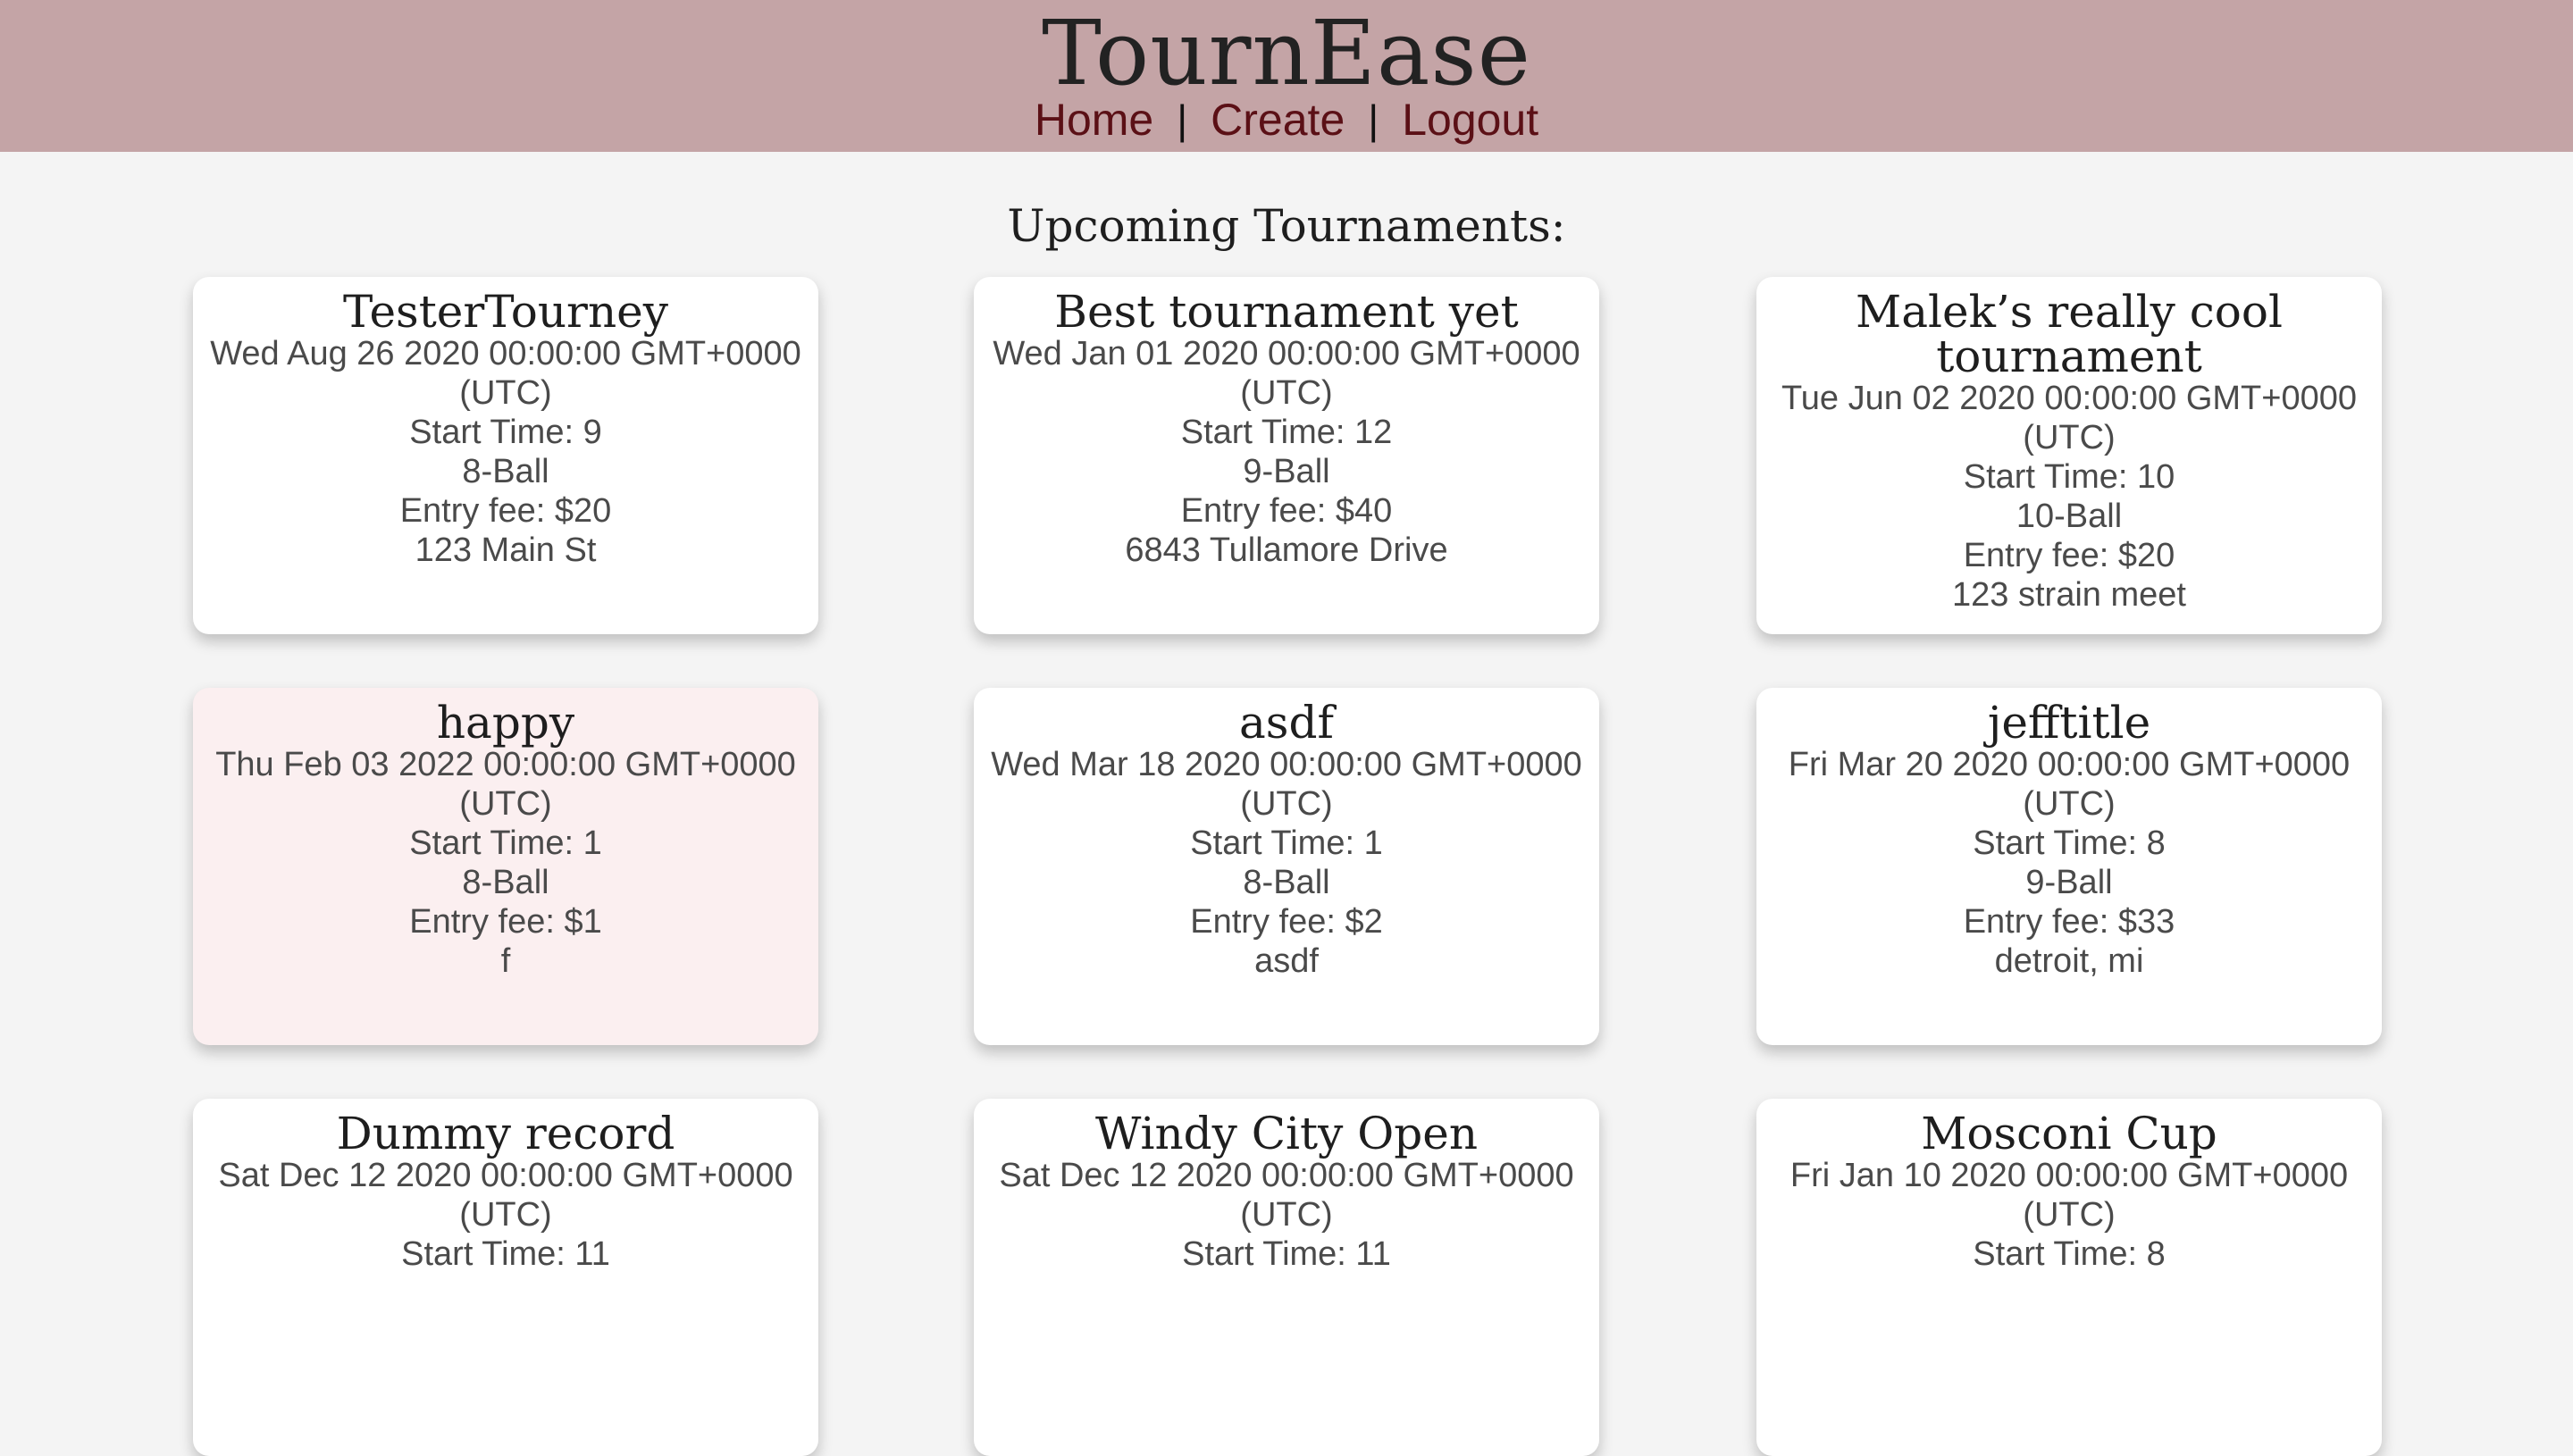  Describe the element at coordinates (506, 373) in the screenshot. I see `tournament-date: Wed Aug 26 2020 00:00:00 GMT+0000 (UTC)` at that location.